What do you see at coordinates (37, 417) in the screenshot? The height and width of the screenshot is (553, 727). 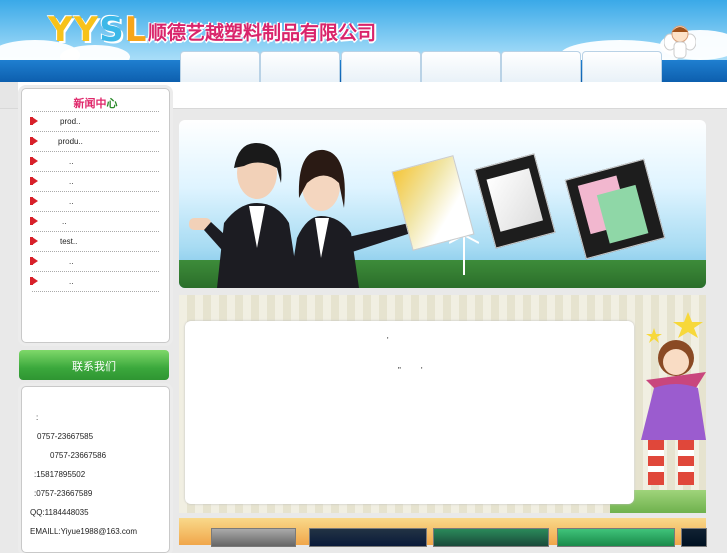 I see `contact-line: :` at bounding box center [37, 417].